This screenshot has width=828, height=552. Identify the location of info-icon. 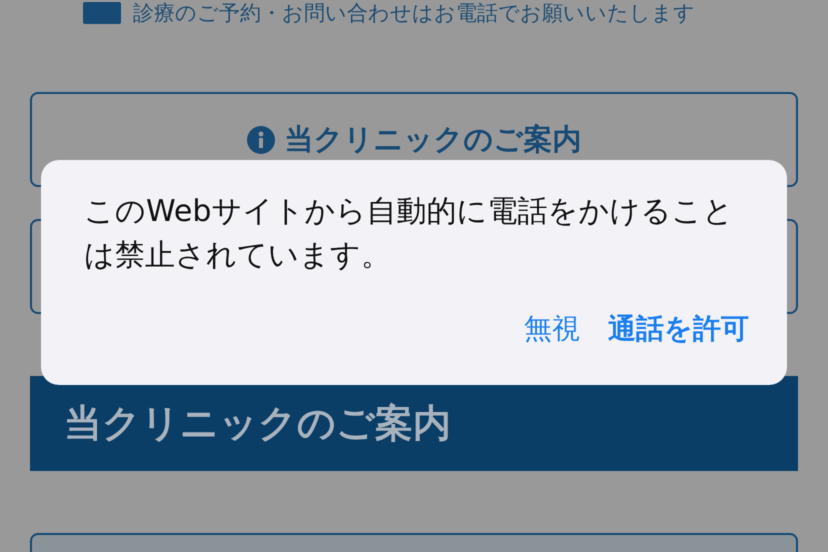
(260, 140).